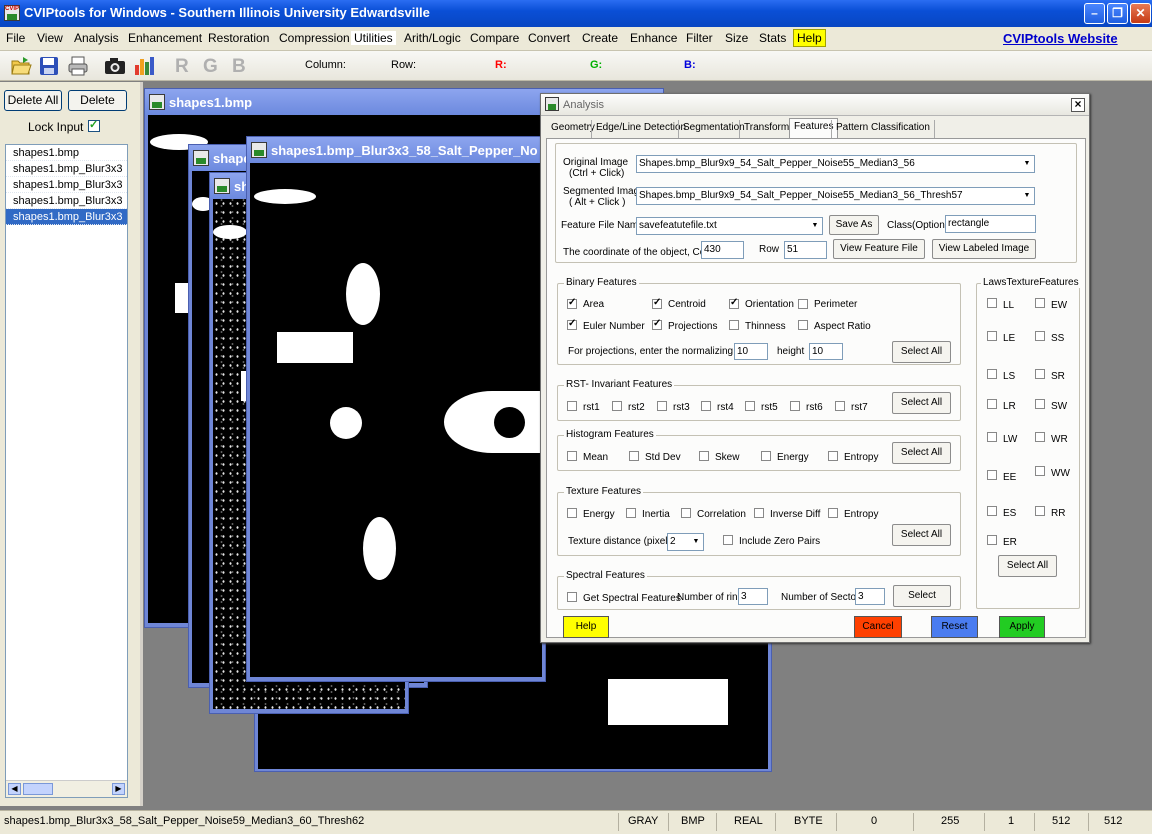 This screenshot has height=834, width=1152. I want to click on laws-le-checkbox, so click(992, 336).